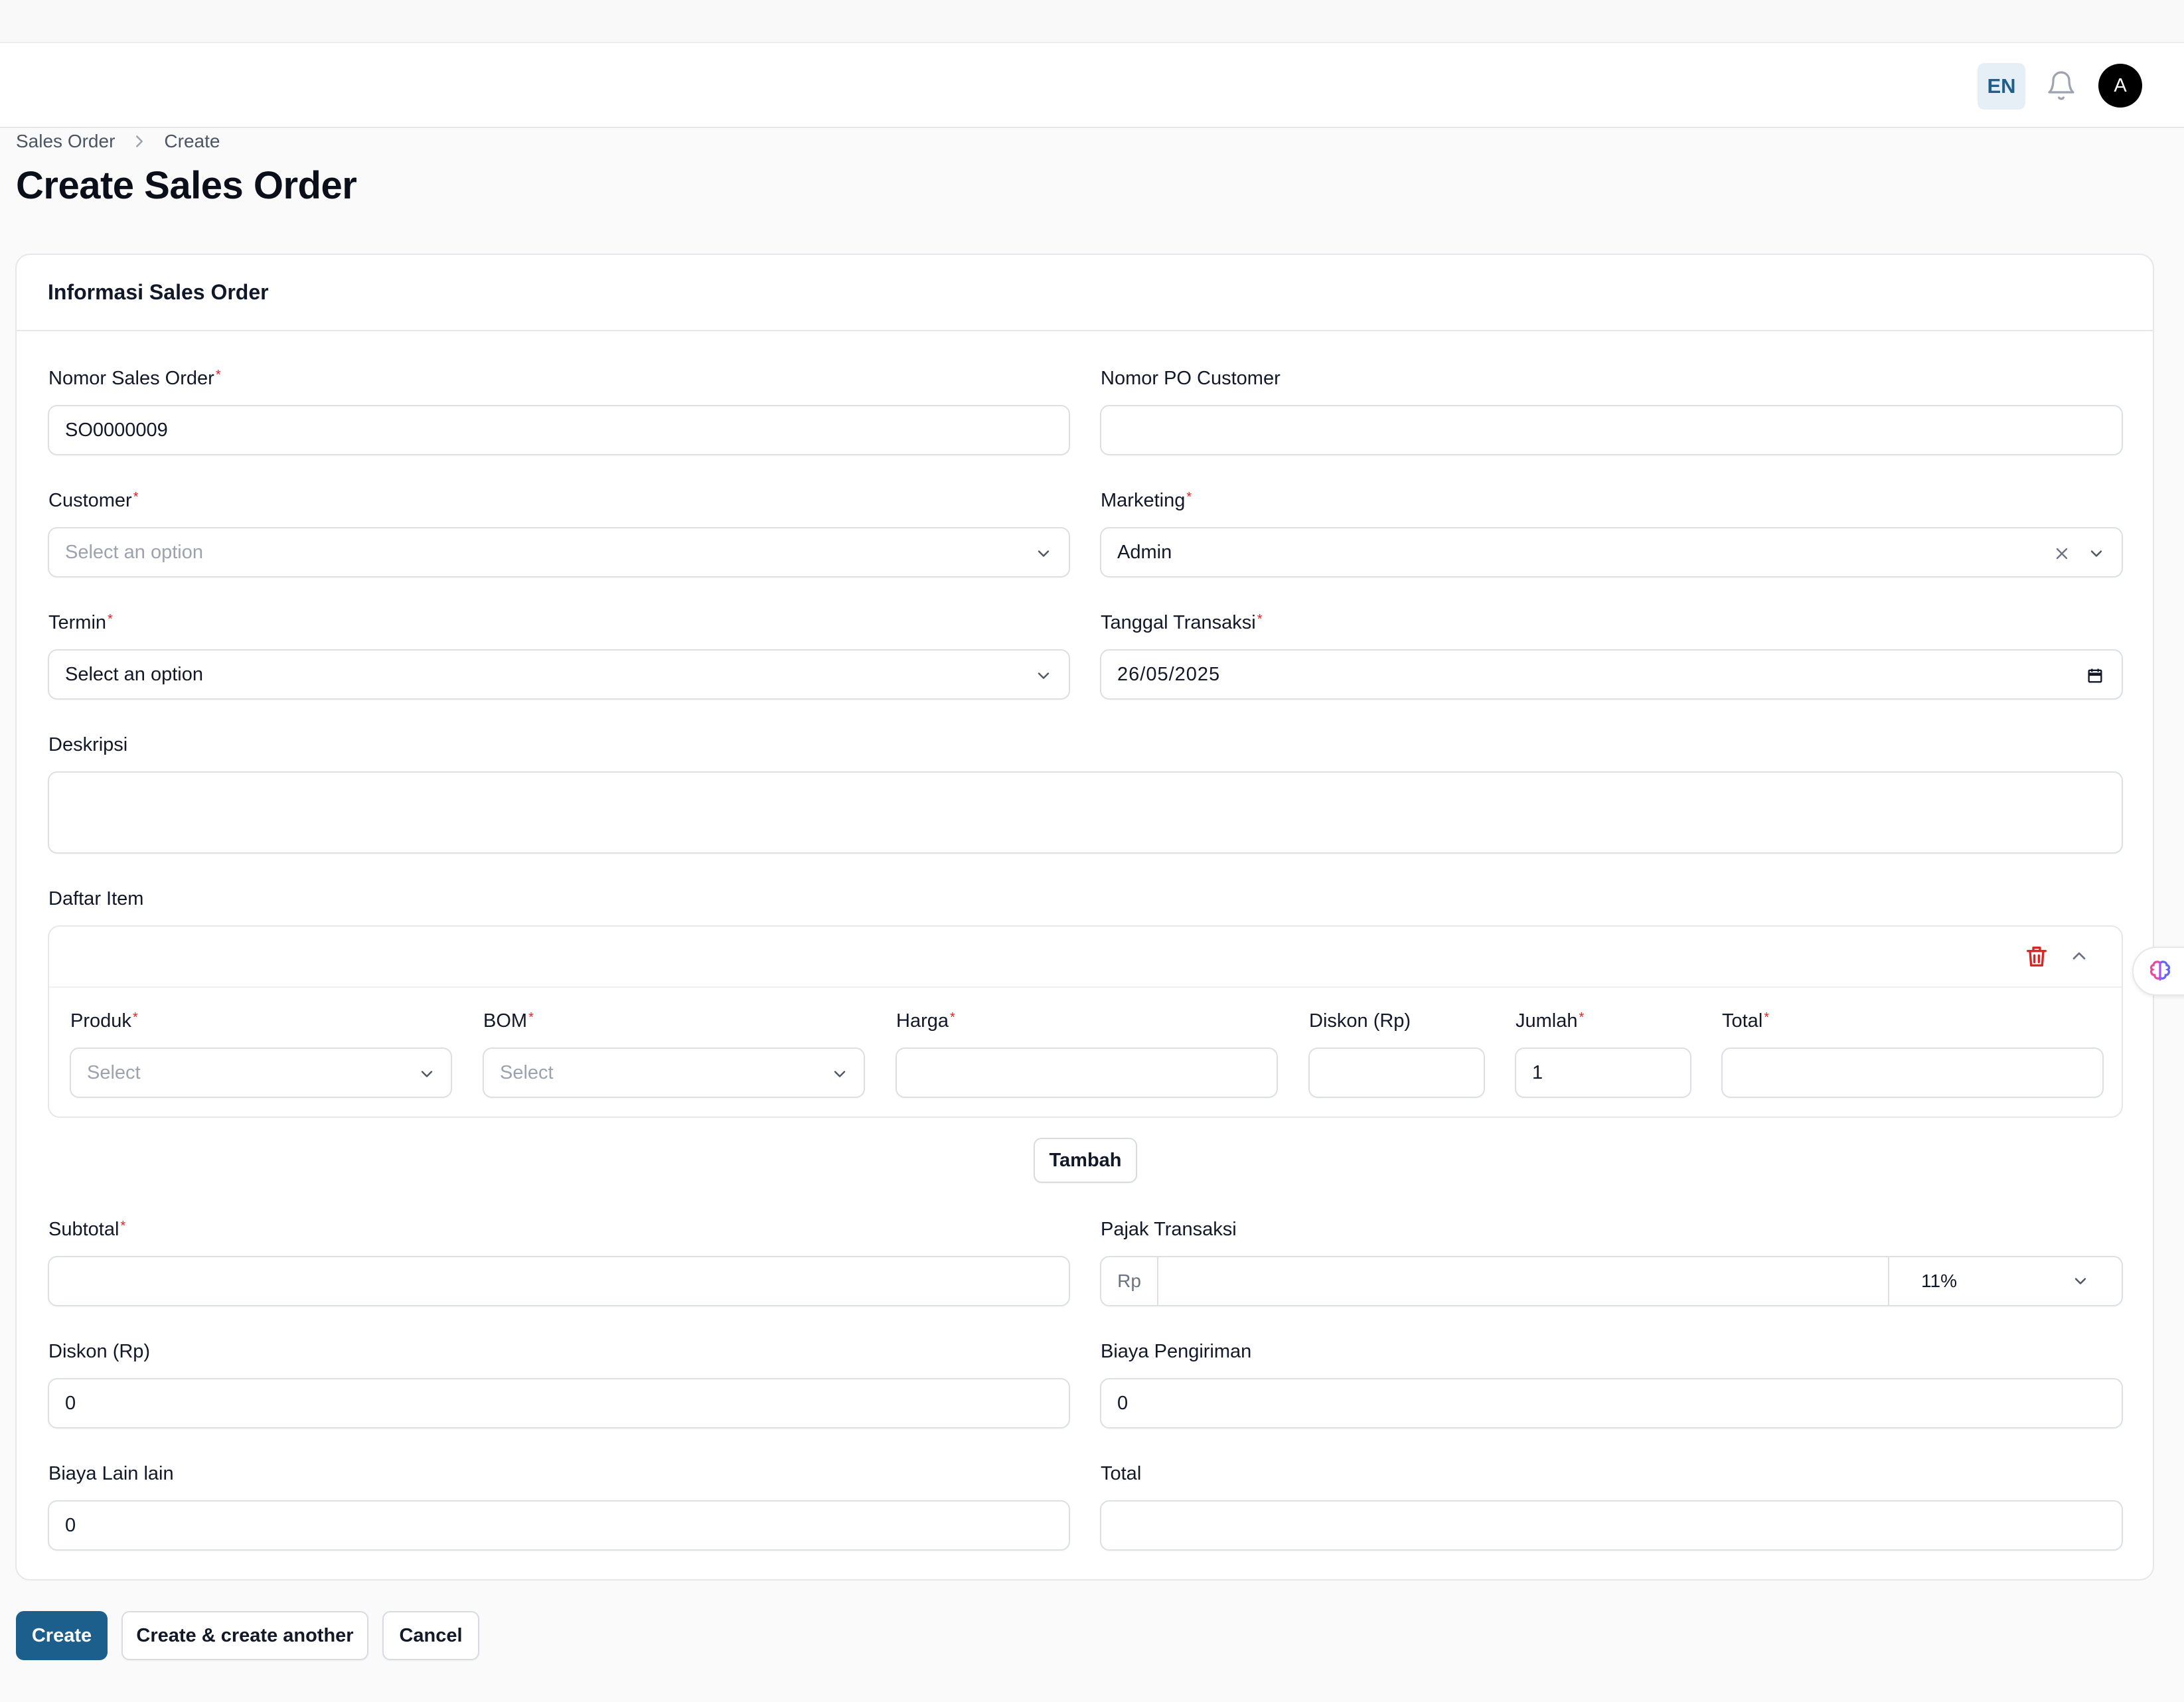  I want to click on produk-label: Produk *, so click(104, 1021).